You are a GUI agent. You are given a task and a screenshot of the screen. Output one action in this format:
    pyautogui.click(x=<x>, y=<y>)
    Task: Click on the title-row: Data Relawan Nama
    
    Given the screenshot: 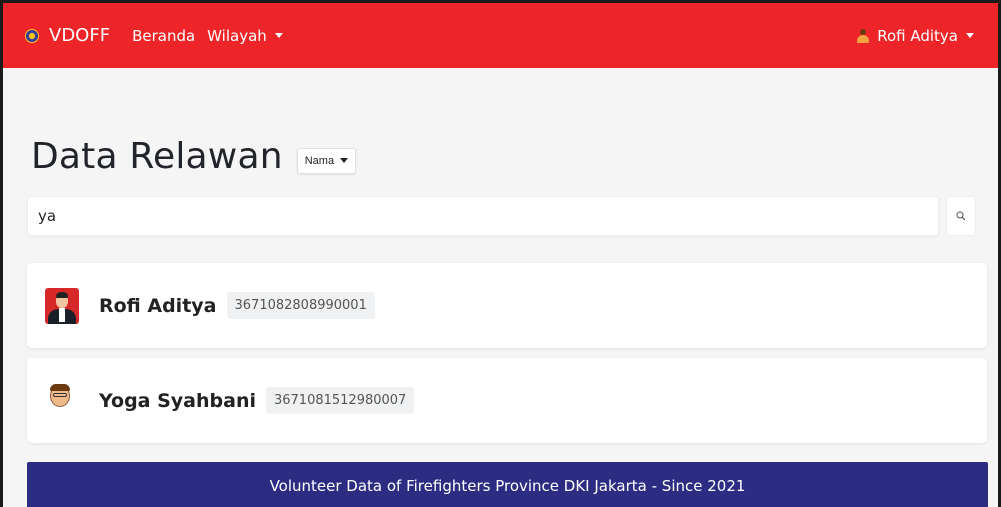 What is the action you would take?
    pyautogui.click(x=194, y=156)
    